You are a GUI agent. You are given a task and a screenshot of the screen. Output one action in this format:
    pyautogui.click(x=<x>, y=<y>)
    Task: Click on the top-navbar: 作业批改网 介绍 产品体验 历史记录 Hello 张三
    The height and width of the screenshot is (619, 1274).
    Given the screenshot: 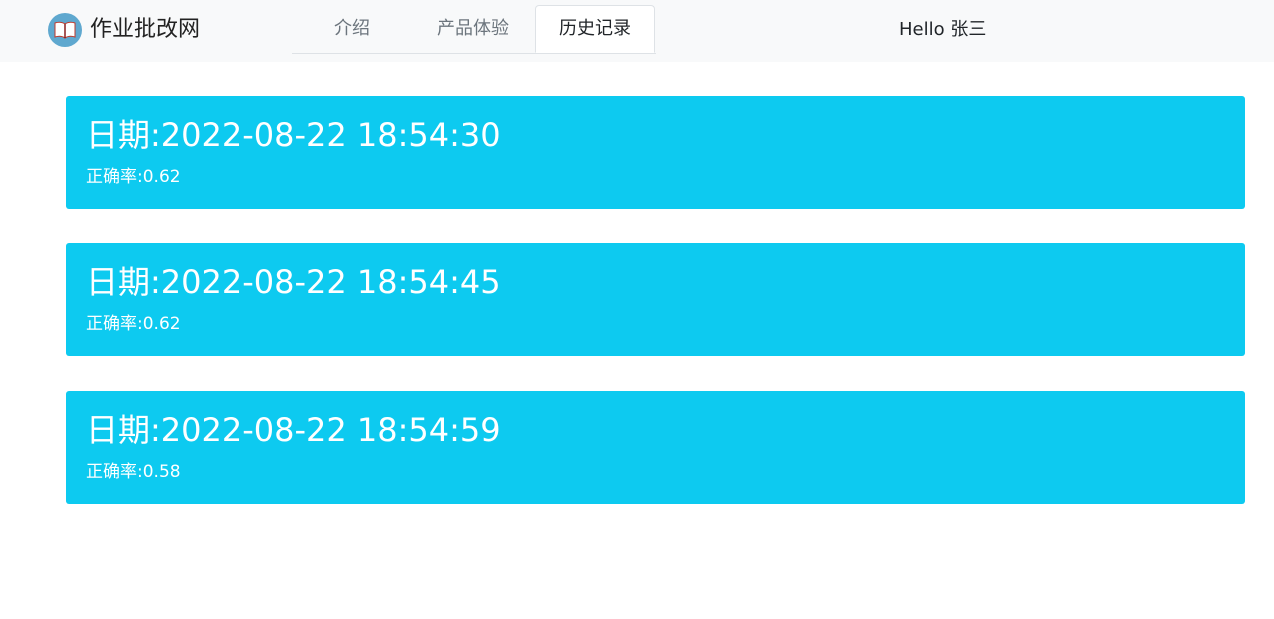 What is the action you would take?
    pyautogui.click(x=637, y=31)
    